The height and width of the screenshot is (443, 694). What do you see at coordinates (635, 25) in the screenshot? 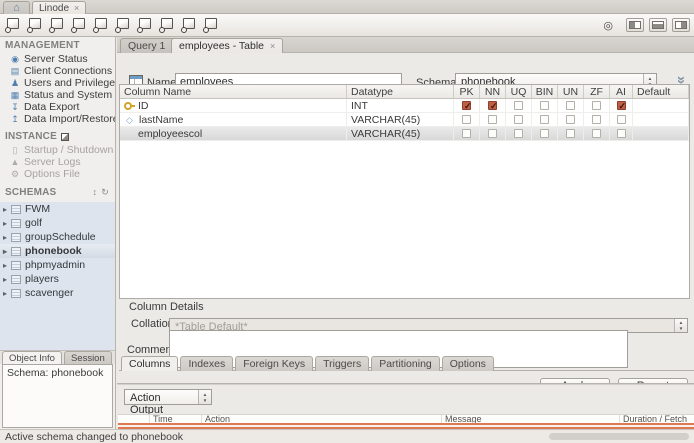
I see `toggle-left-sidebar-icon` at bounding box center [635, 25].